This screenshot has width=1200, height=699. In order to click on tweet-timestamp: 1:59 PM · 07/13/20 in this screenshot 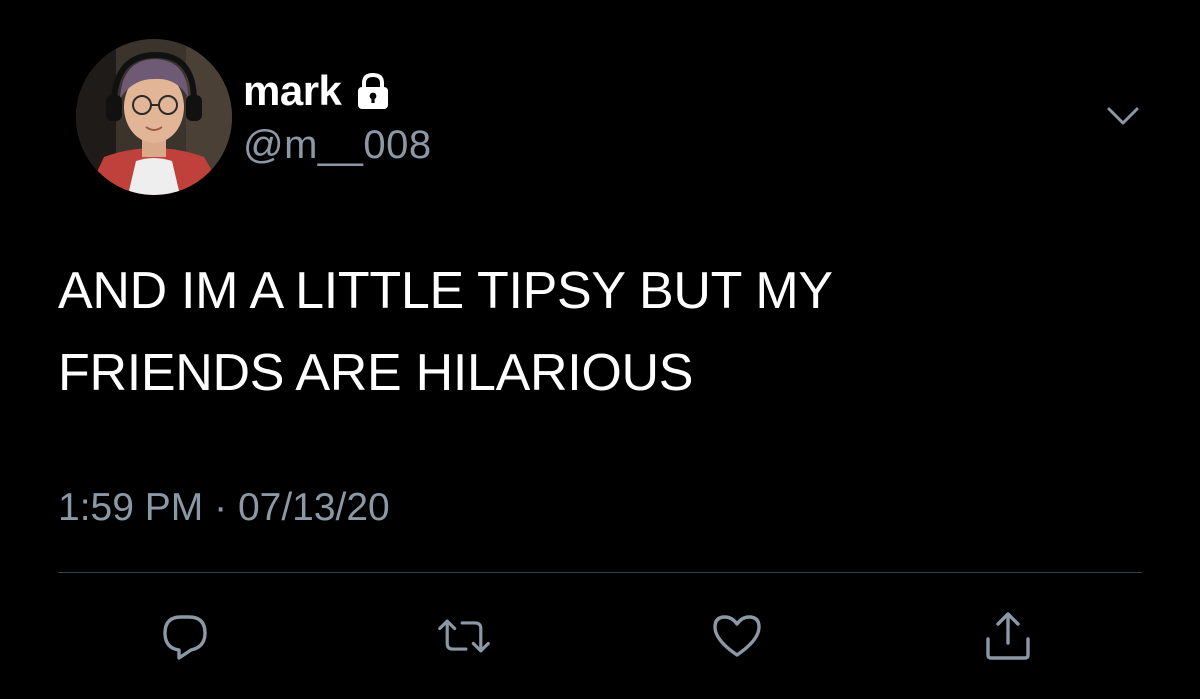, I will do `click(224, 508)`.